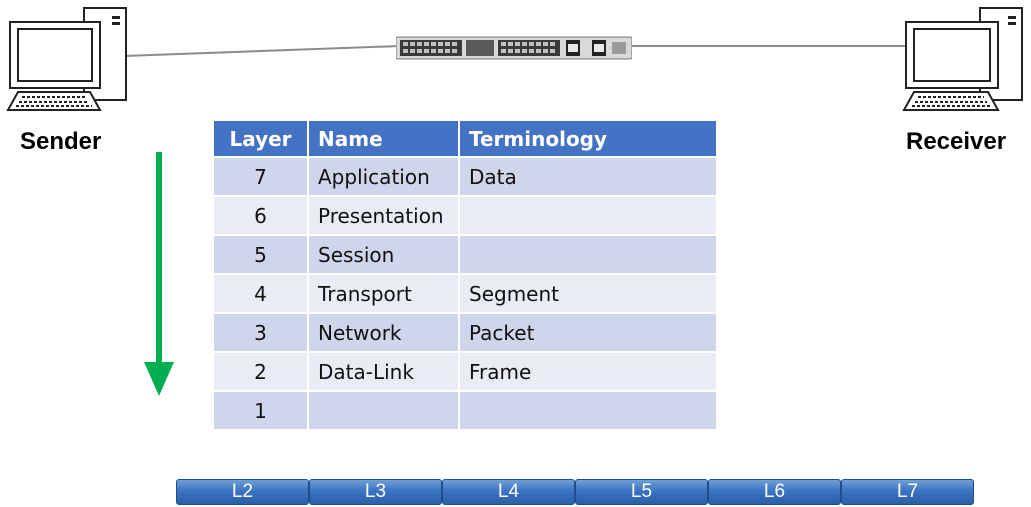 This screenshot has width=1031, height=507. I want to click on table-row: 3 Network Packet, so click(465, 332).